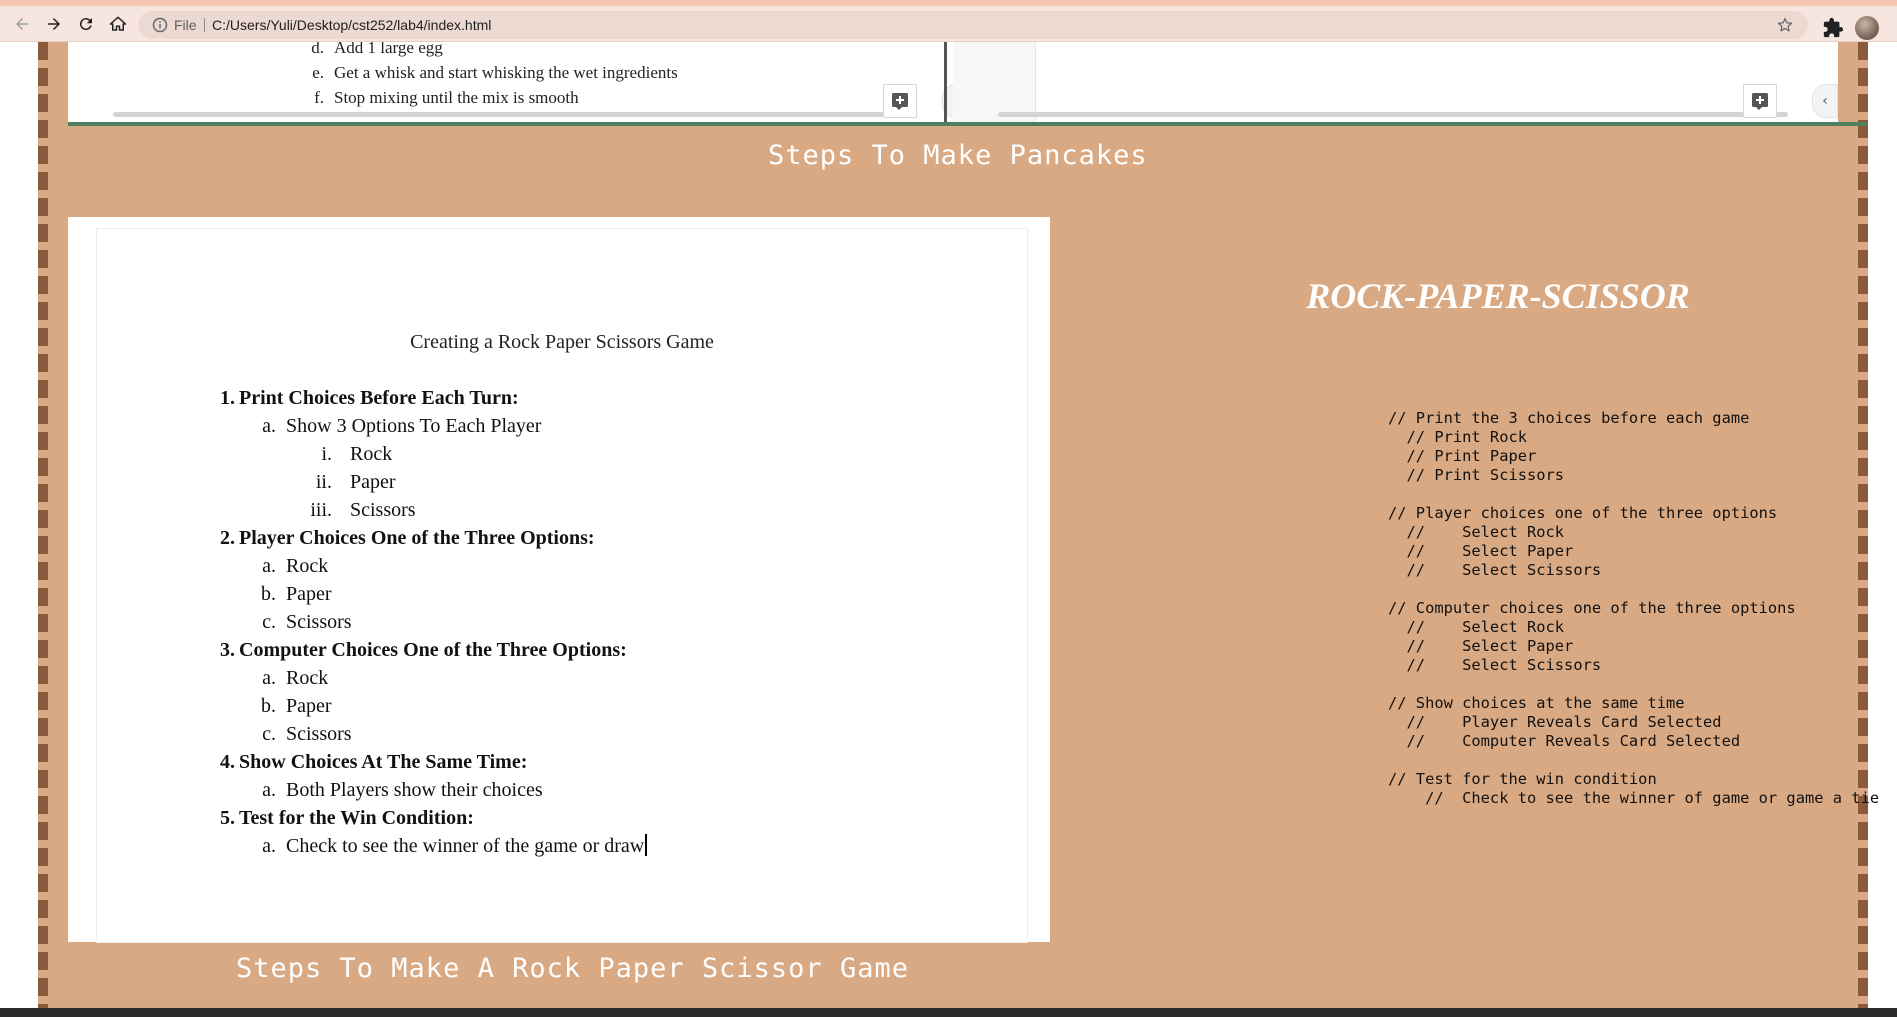  I want to click on rps-caption: Steps To Make A Rock Paper Scissor Game, so click(572, 968).